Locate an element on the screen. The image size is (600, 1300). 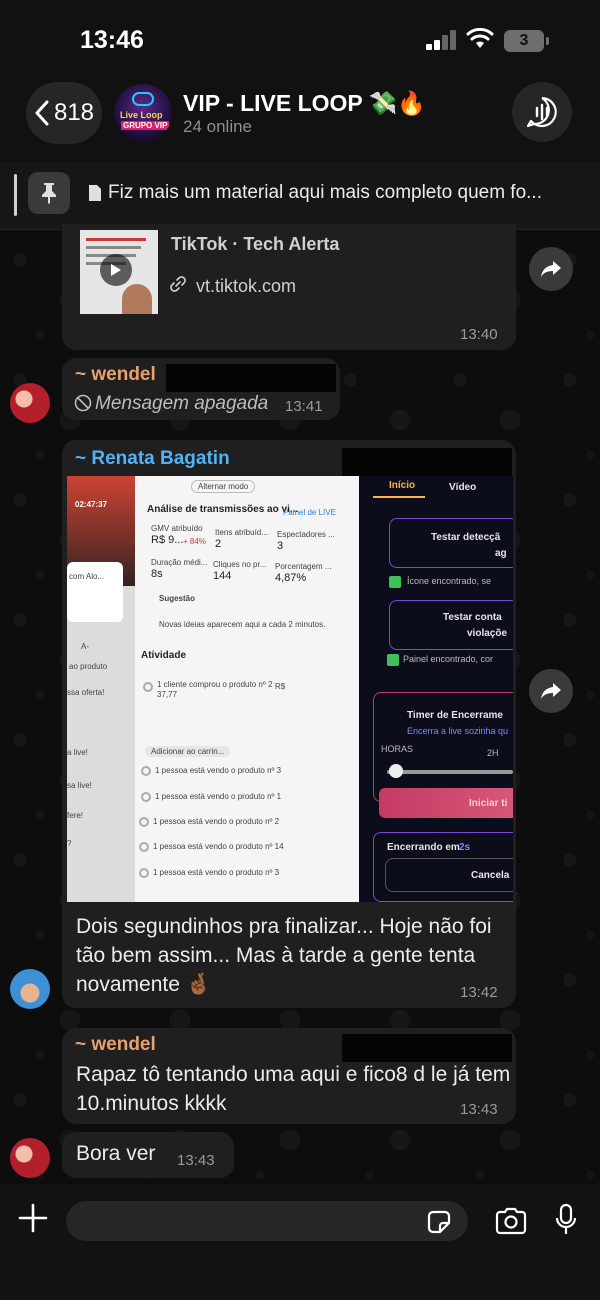
status-bar: 13:46 3 is located at coordinates (300, 40).